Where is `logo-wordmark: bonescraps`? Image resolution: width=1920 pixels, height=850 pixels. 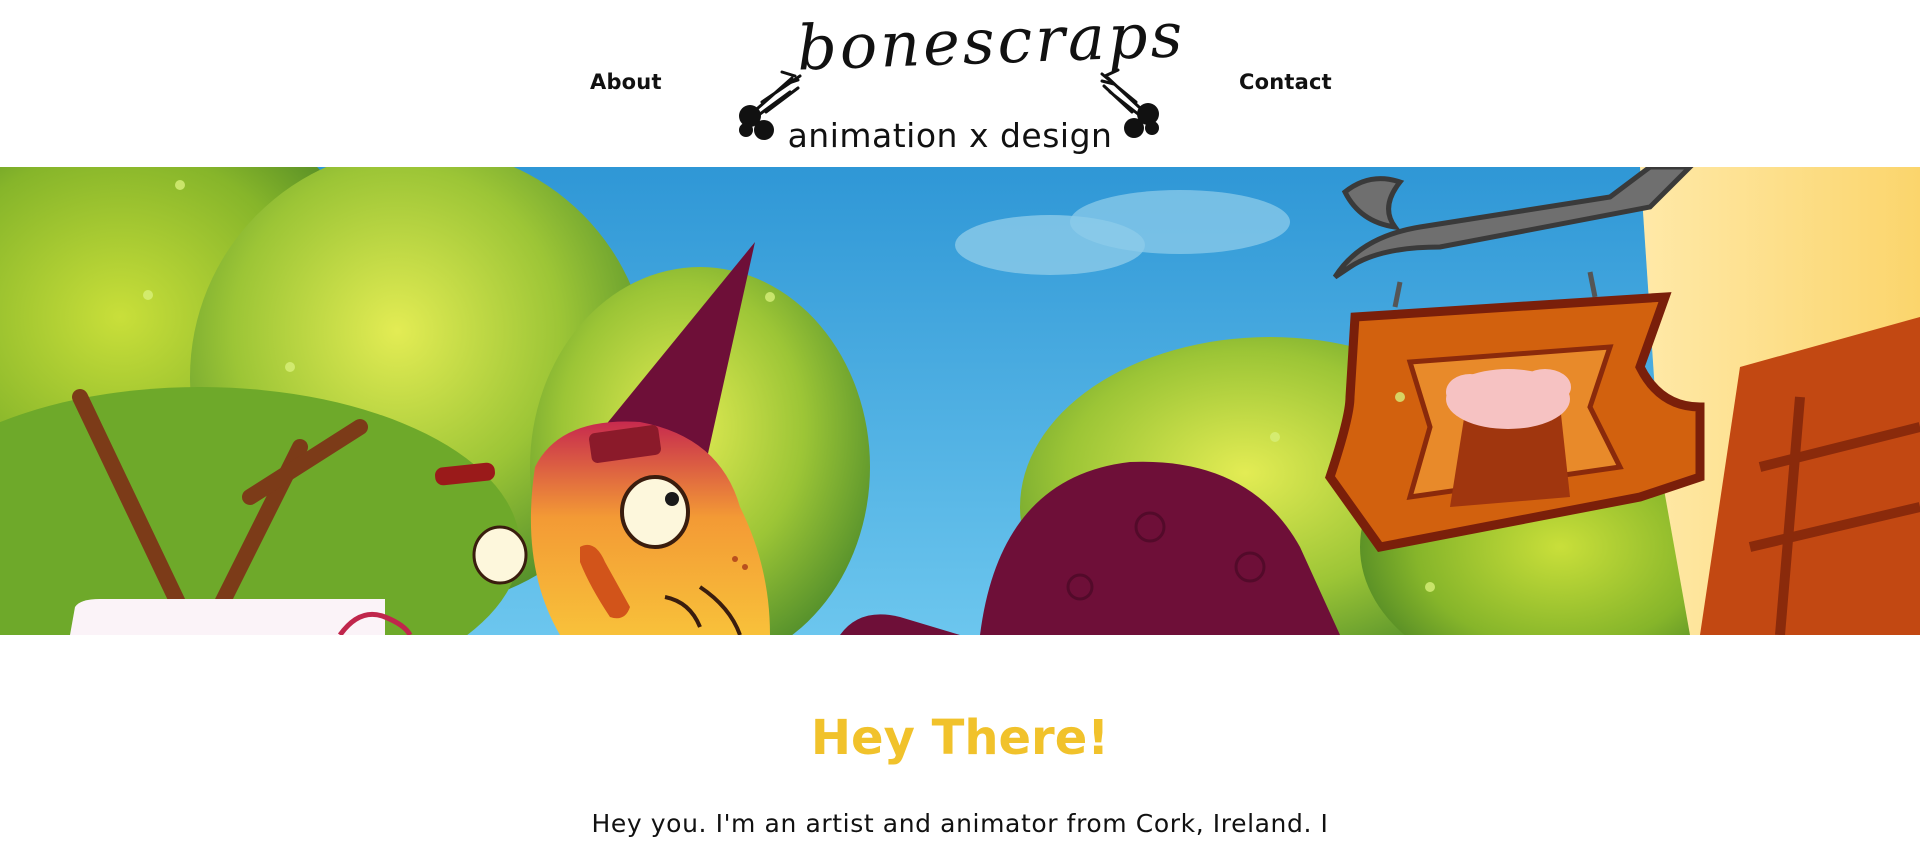 logo-wordmark: bonescraps is located at coordinates (991, 42).